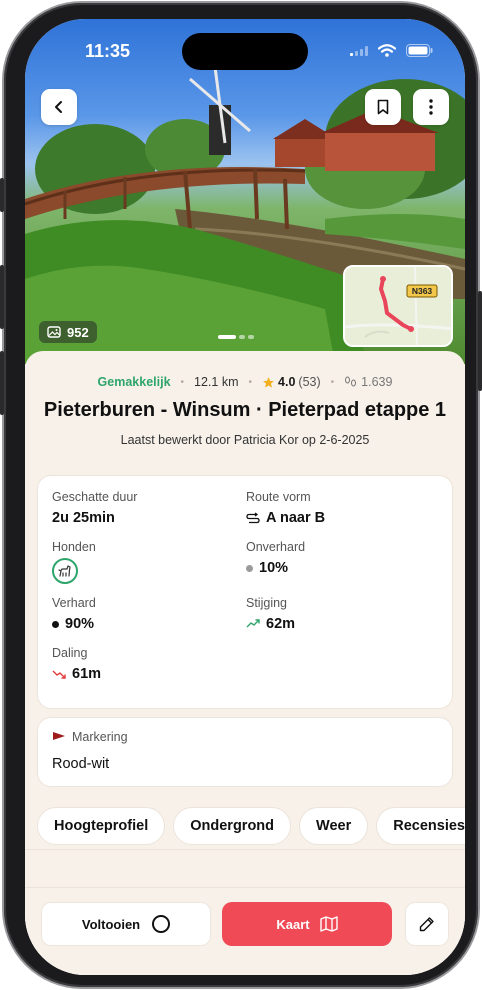 The height and width of the screenshot is (990, 482). I want to click on volume-down-button, so click(2, 383).